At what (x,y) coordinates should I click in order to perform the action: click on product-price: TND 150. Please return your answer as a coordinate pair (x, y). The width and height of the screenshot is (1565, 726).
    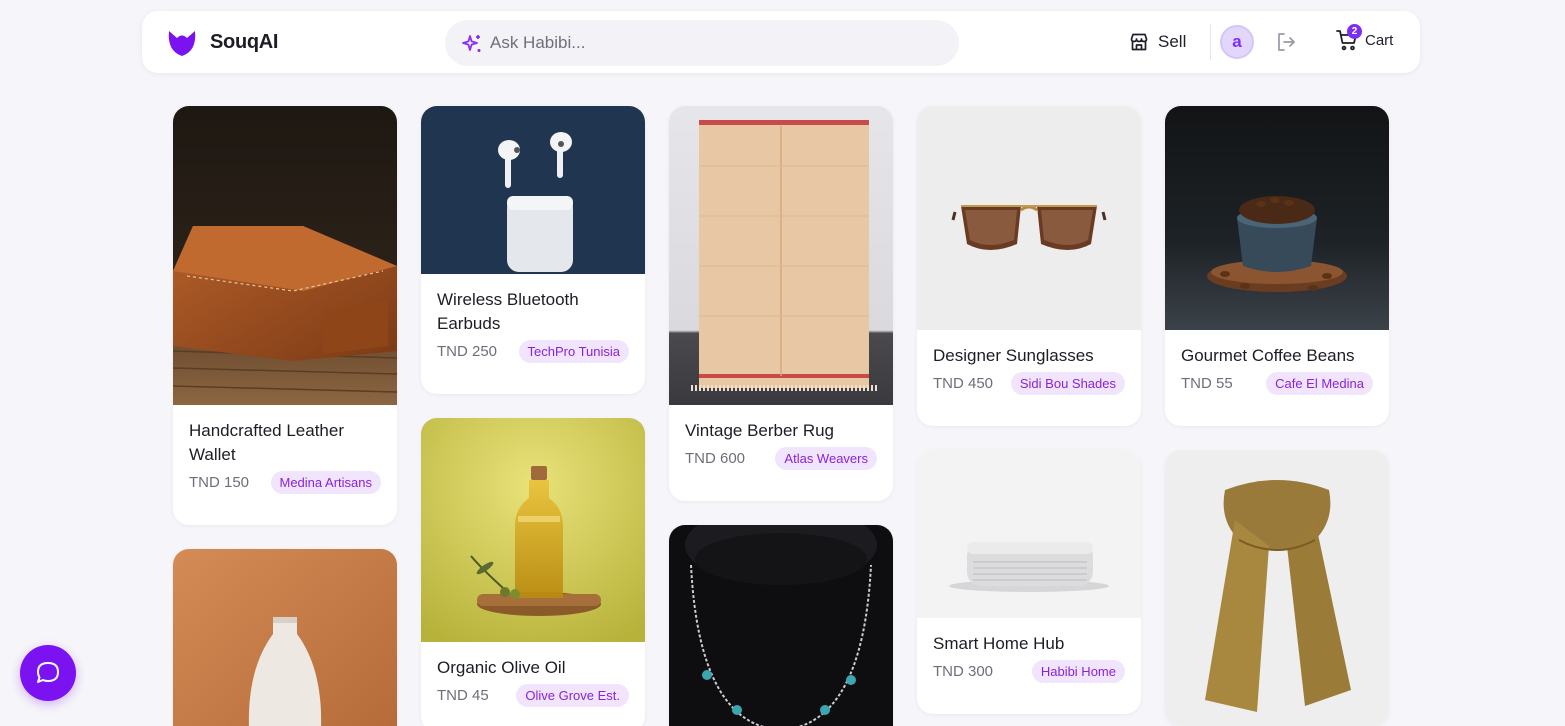
    Looking at the image, I should click on (219, 482).